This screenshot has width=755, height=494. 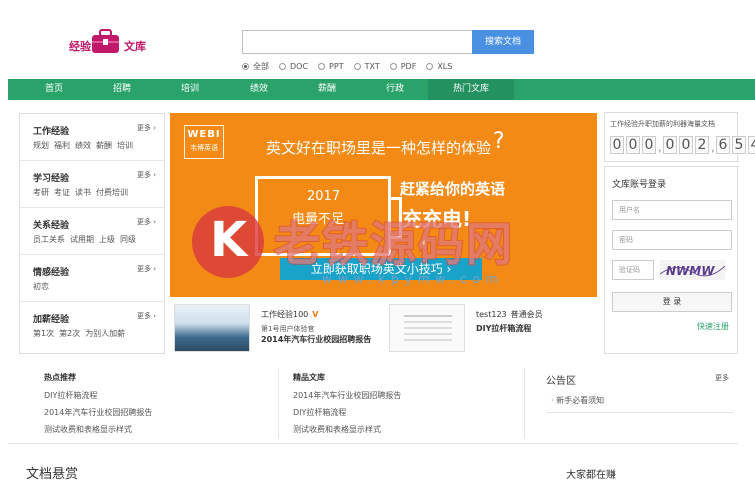 I want to click on category-link: 初恋, so click(x=41, y=286).